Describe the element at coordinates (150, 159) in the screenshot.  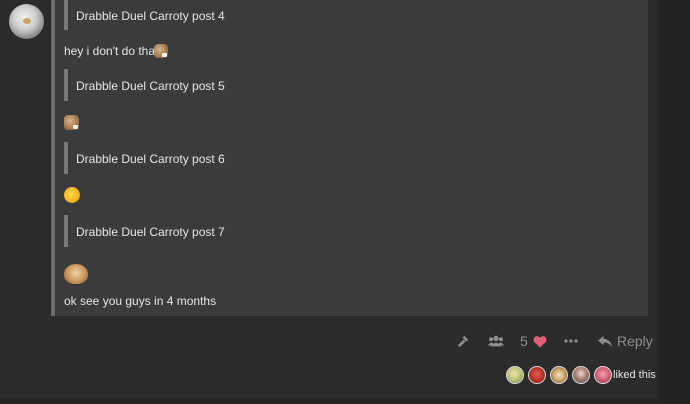
I see `quote-text: Drabble Duel Carroty post 6` at that location.